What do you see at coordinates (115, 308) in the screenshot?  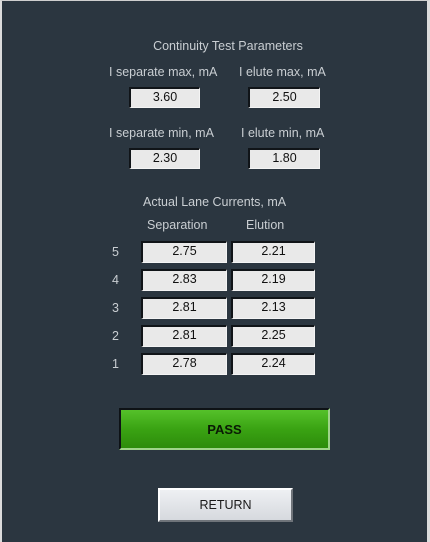 I see `lane-number: 3` at bounding box center [115, 308].